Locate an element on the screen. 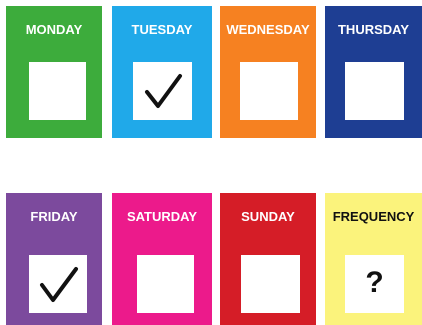  tuesday-card: TUESDAY is located at coordinates (162, 72).